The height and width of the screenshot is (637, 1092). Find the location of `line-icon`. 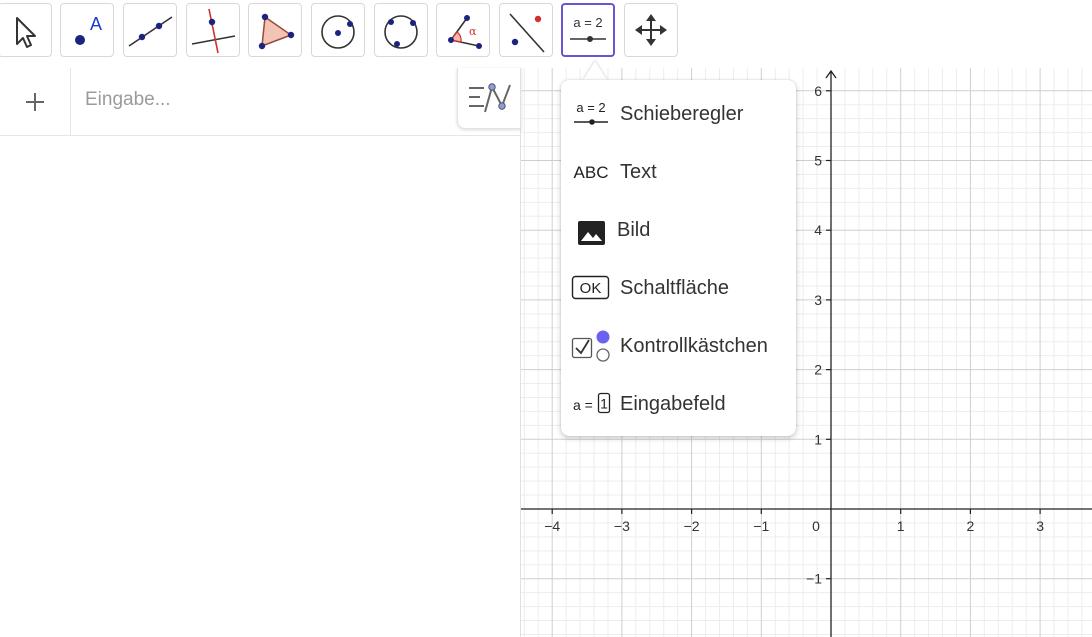

line-icon is located at coordinates (150, 31).